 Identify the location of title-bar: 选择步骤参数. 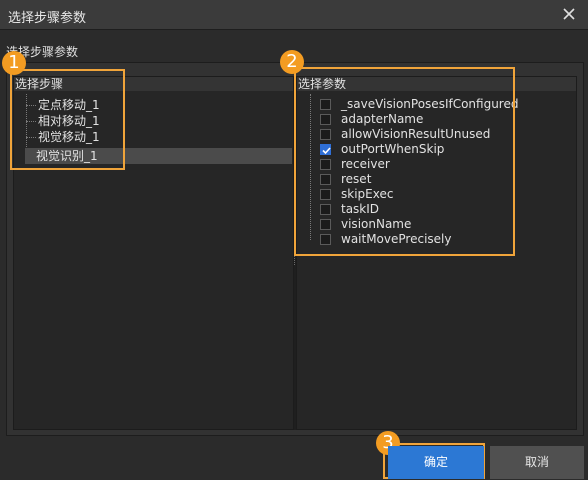
(294, 15).